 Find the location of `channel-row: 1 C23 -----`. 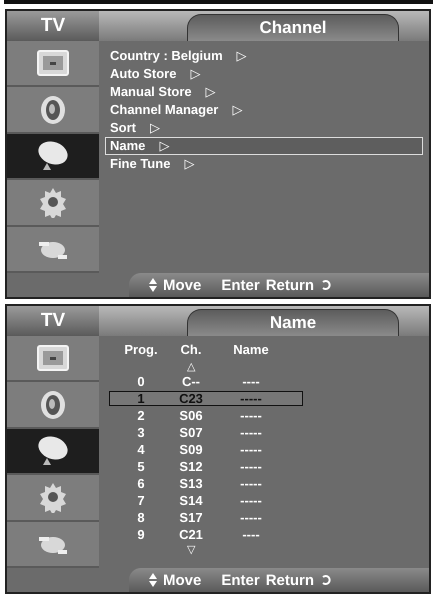

channel-row: 1 C23 ----- is located at coordinates (206, 398).